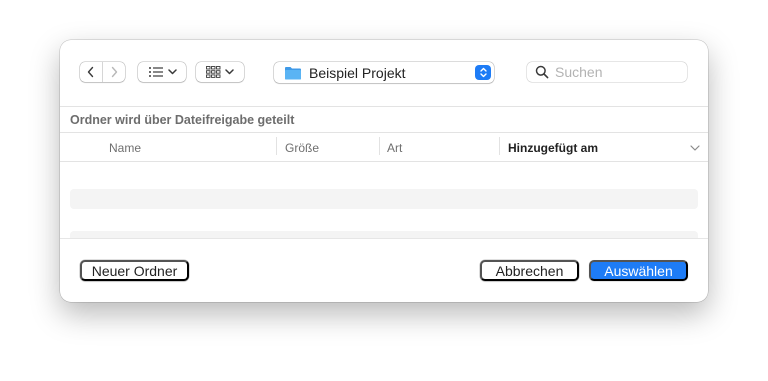  What do you see at coordinates (125, 148) in the screenshot?
I see `column-name: Name` at bounding box center [125, 148].